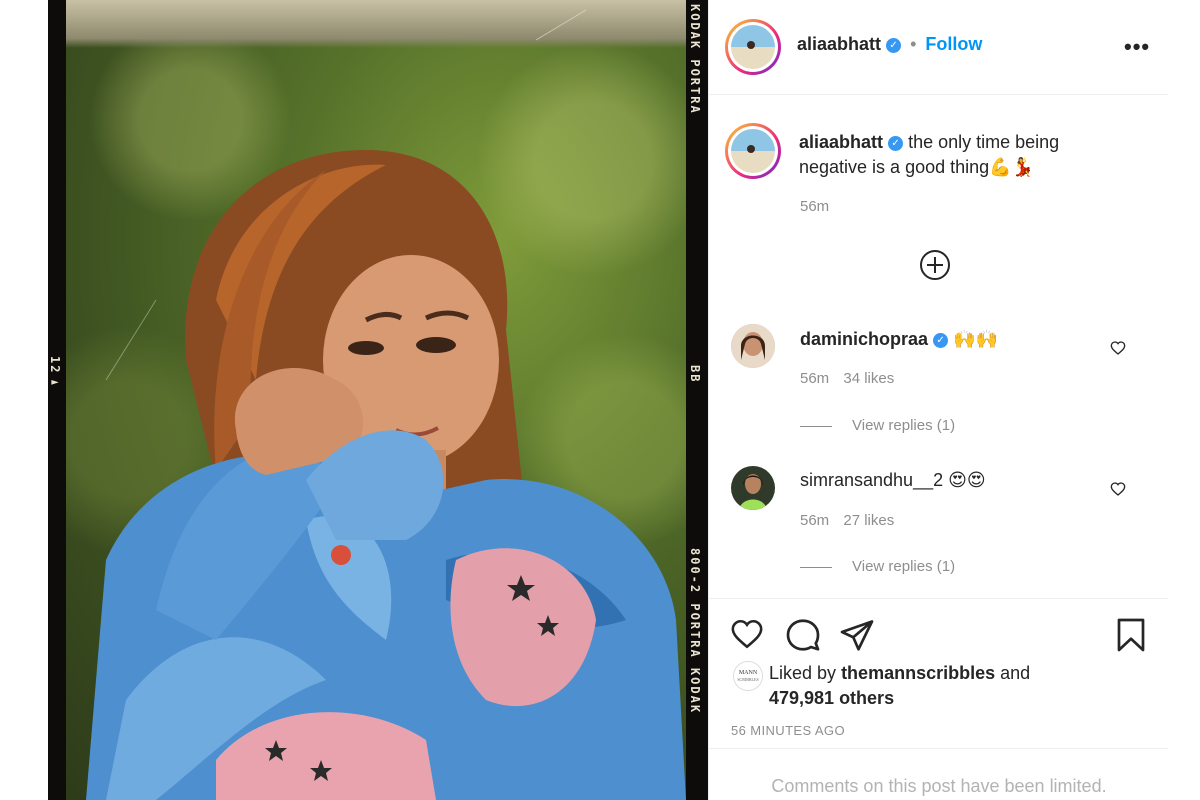 This screenshot has width=1200, height=800. Describe the element at coordinates (868, 378) in the screenshot. I see `comment-likes: 34 likes` at that location.